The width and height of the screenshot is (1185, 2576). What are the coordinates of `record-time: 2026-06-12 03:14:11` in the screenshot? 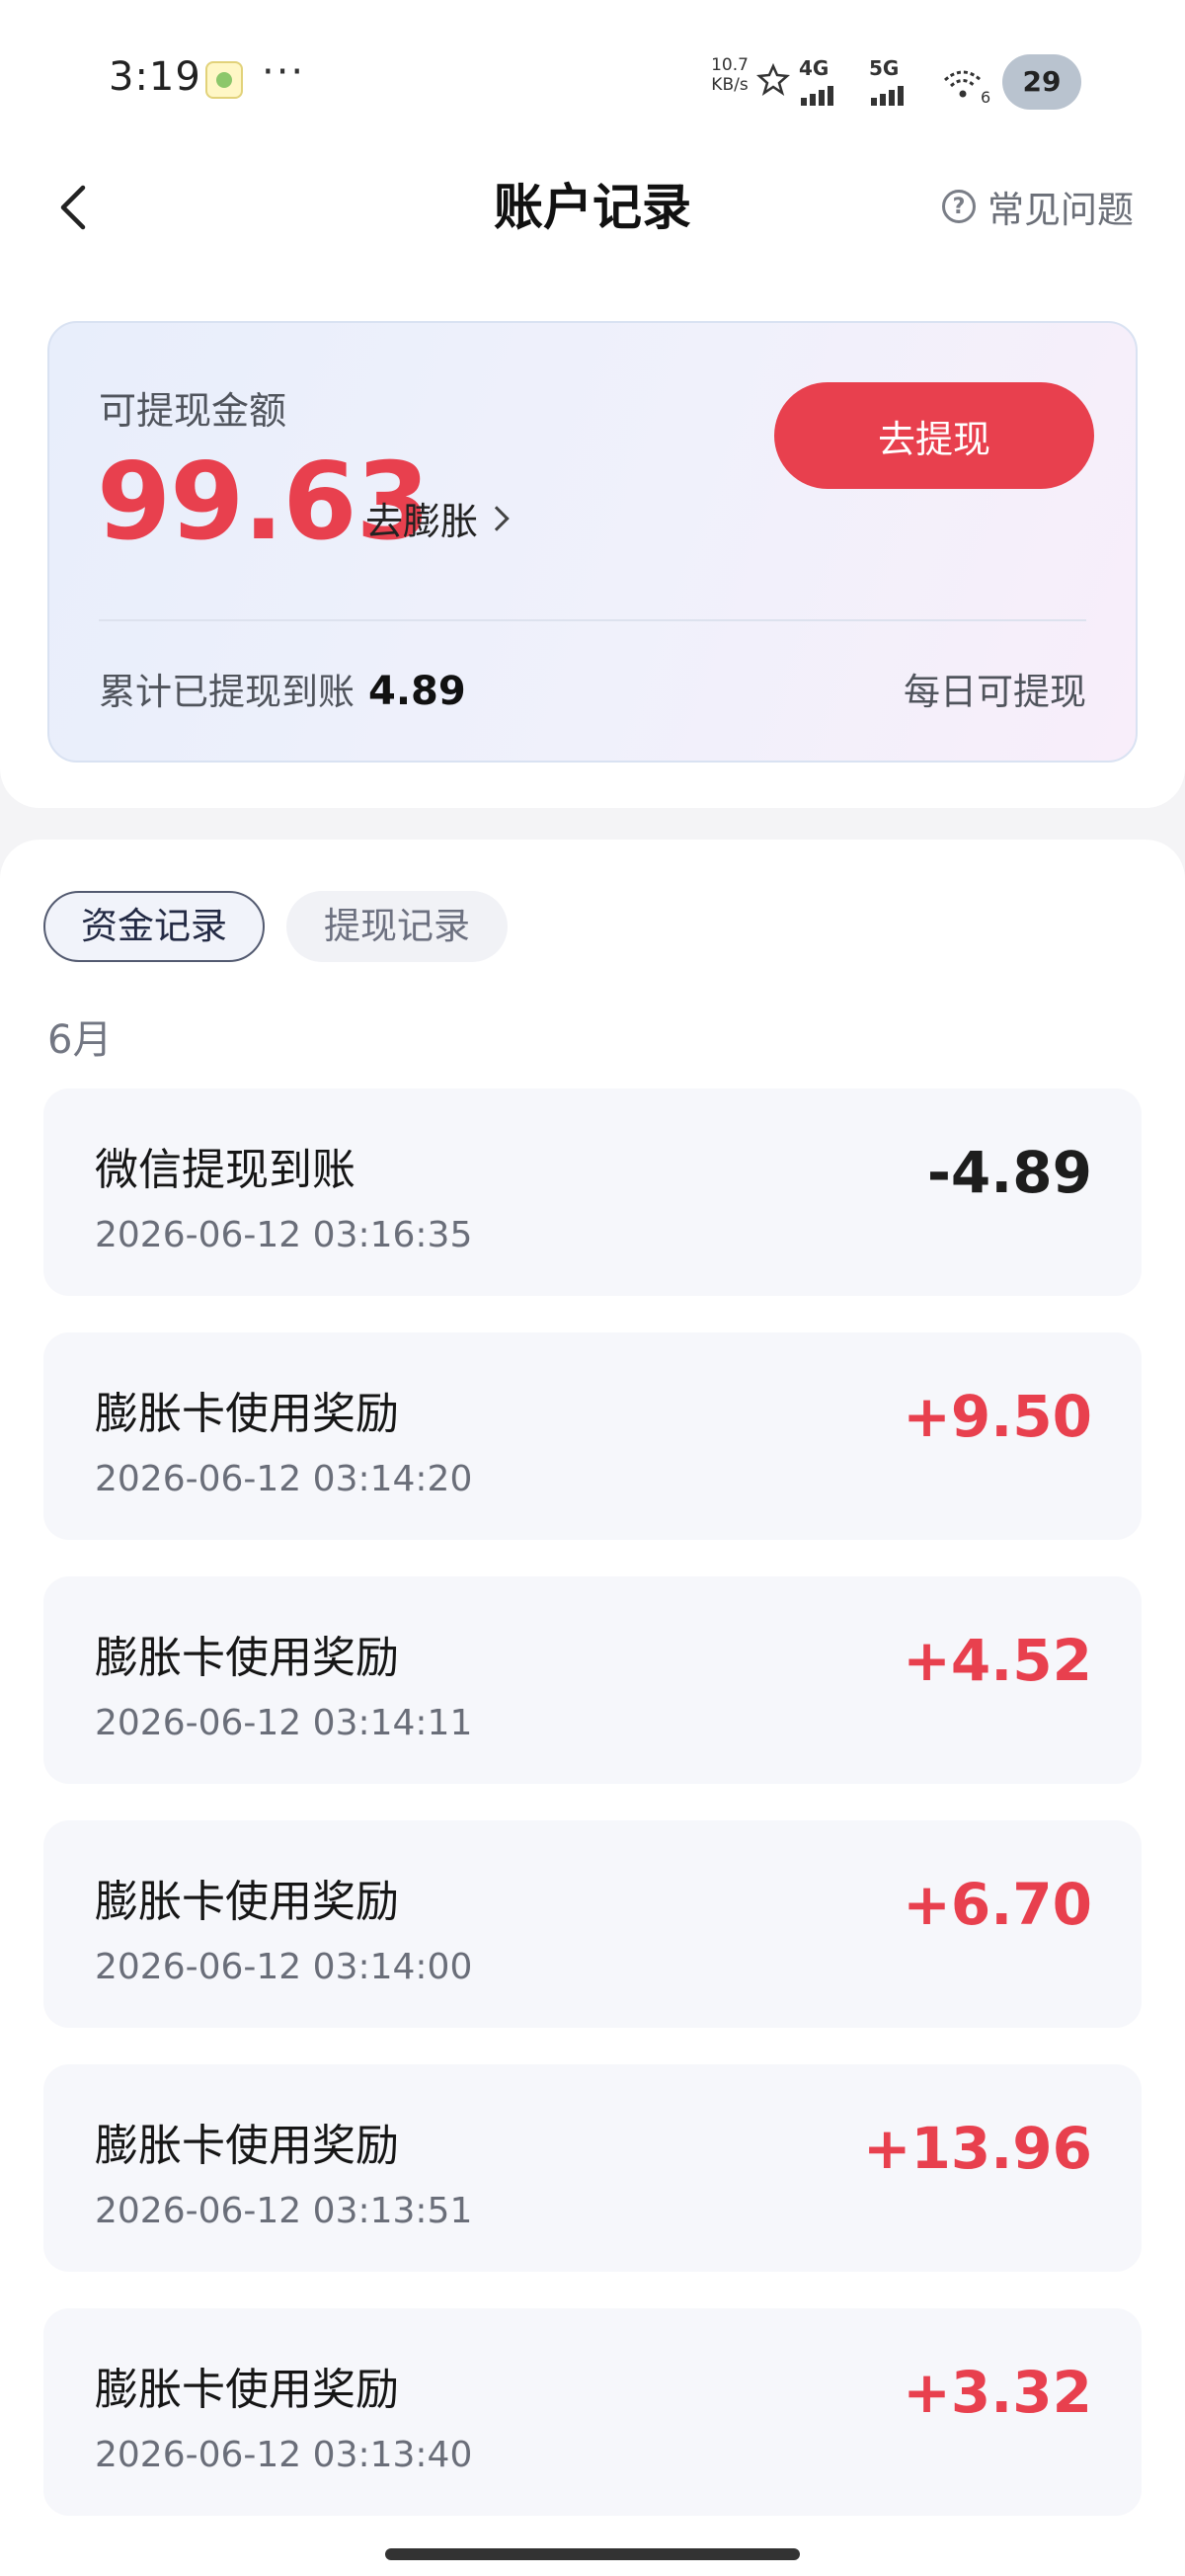 It's located at (284, 1723).